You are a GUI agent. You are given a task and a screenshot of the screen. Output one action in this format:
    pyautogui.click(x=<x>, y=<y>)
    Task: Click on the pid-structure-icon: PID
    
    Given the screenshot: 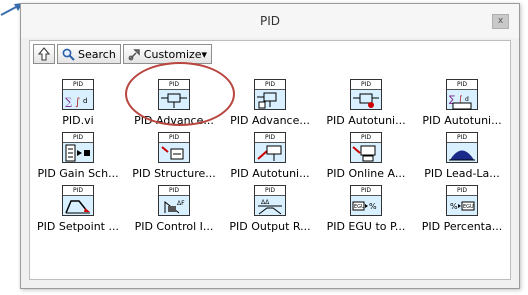 What is the action you would take?
    pyautogui.click(x=174, y=147)
    